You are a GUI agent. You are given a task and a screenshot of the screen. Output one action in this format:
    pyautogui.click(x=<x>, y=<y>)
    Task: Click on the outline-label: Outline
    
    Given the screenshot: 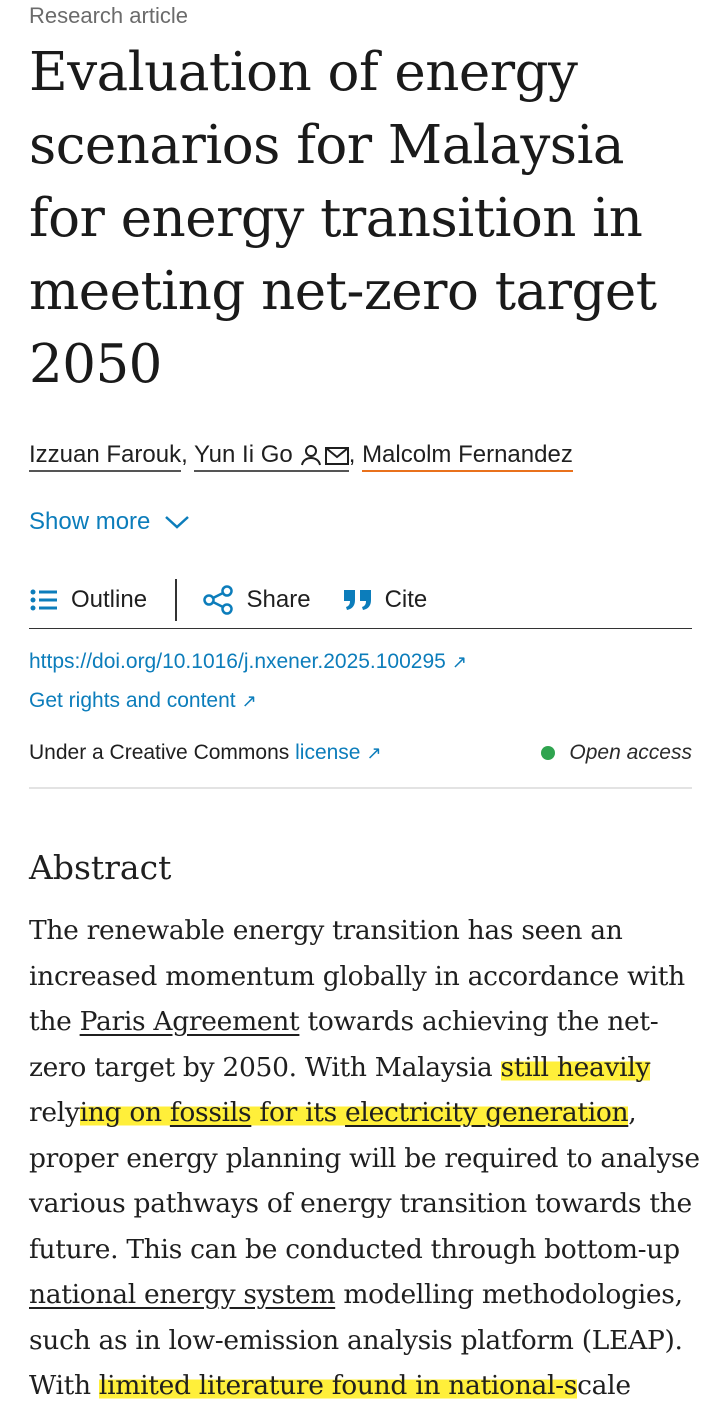 What is the action you would take?
    pyautogui.click(x=109, y=599)
    